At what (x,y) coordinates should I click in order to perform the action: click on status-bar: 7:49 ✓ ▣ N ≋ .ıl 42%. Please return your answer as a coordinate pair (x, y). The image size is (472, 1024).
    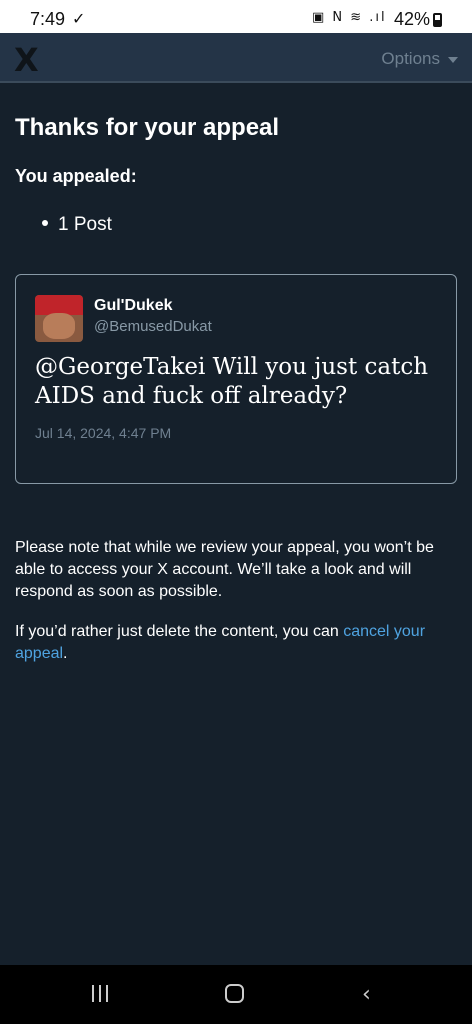
    Looking at the image, I should click on (236, 16).